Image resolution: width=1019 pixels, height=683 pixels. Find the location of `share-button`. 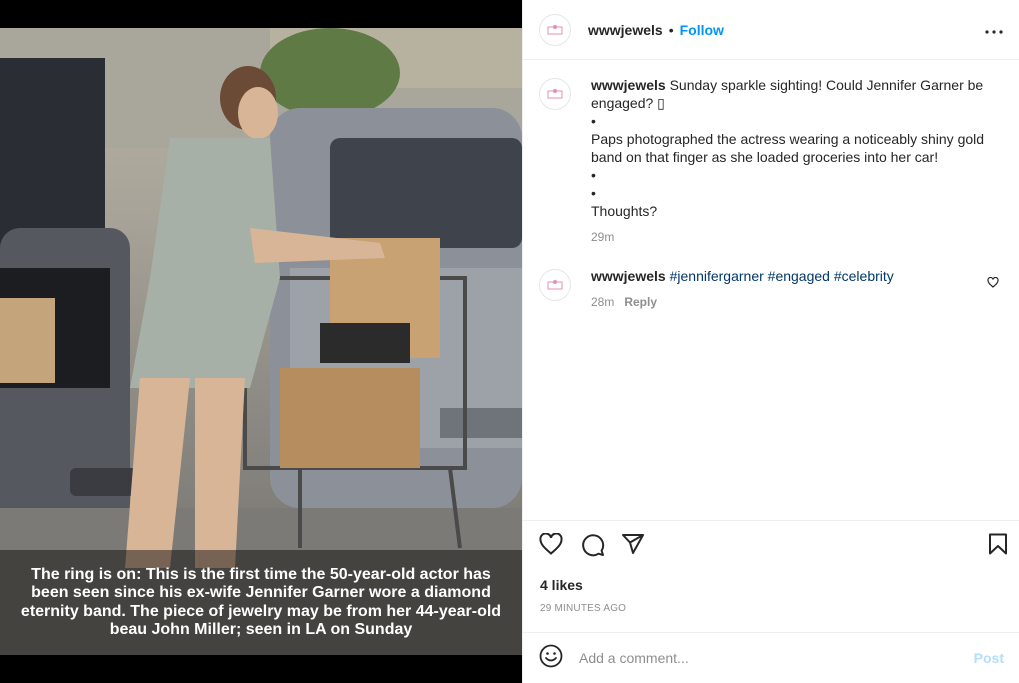

share-button is located at coordinates (633, 546).